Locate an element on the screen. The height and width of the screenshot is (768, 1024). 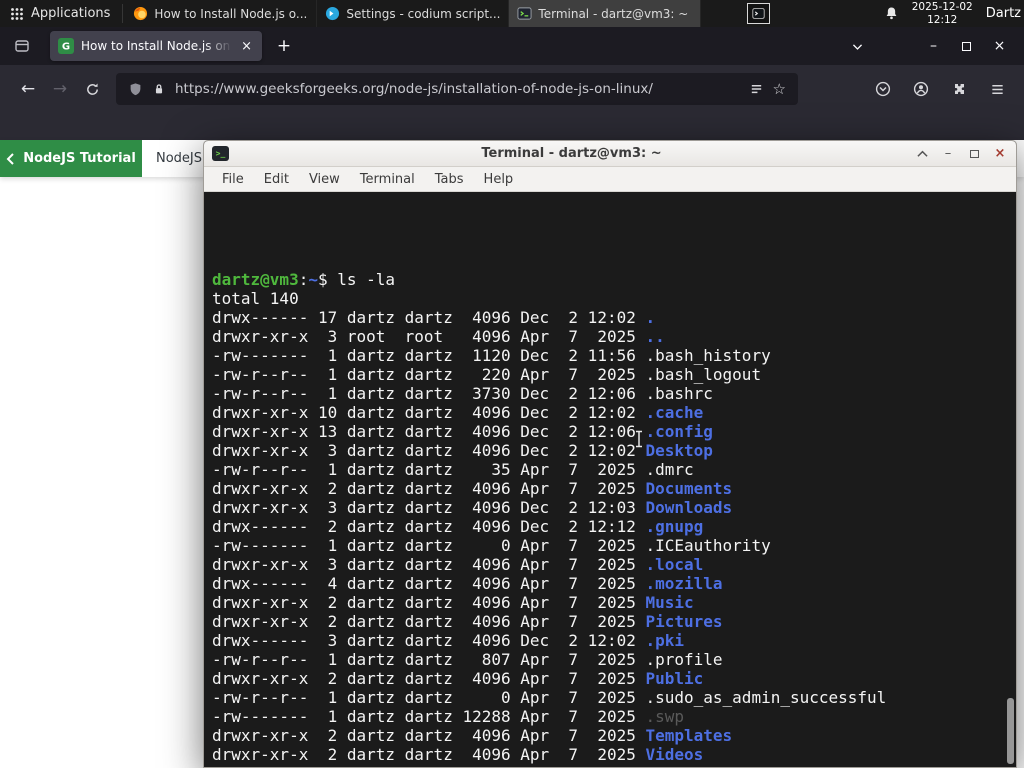
reload-icon is located at coordinates (92, 89).